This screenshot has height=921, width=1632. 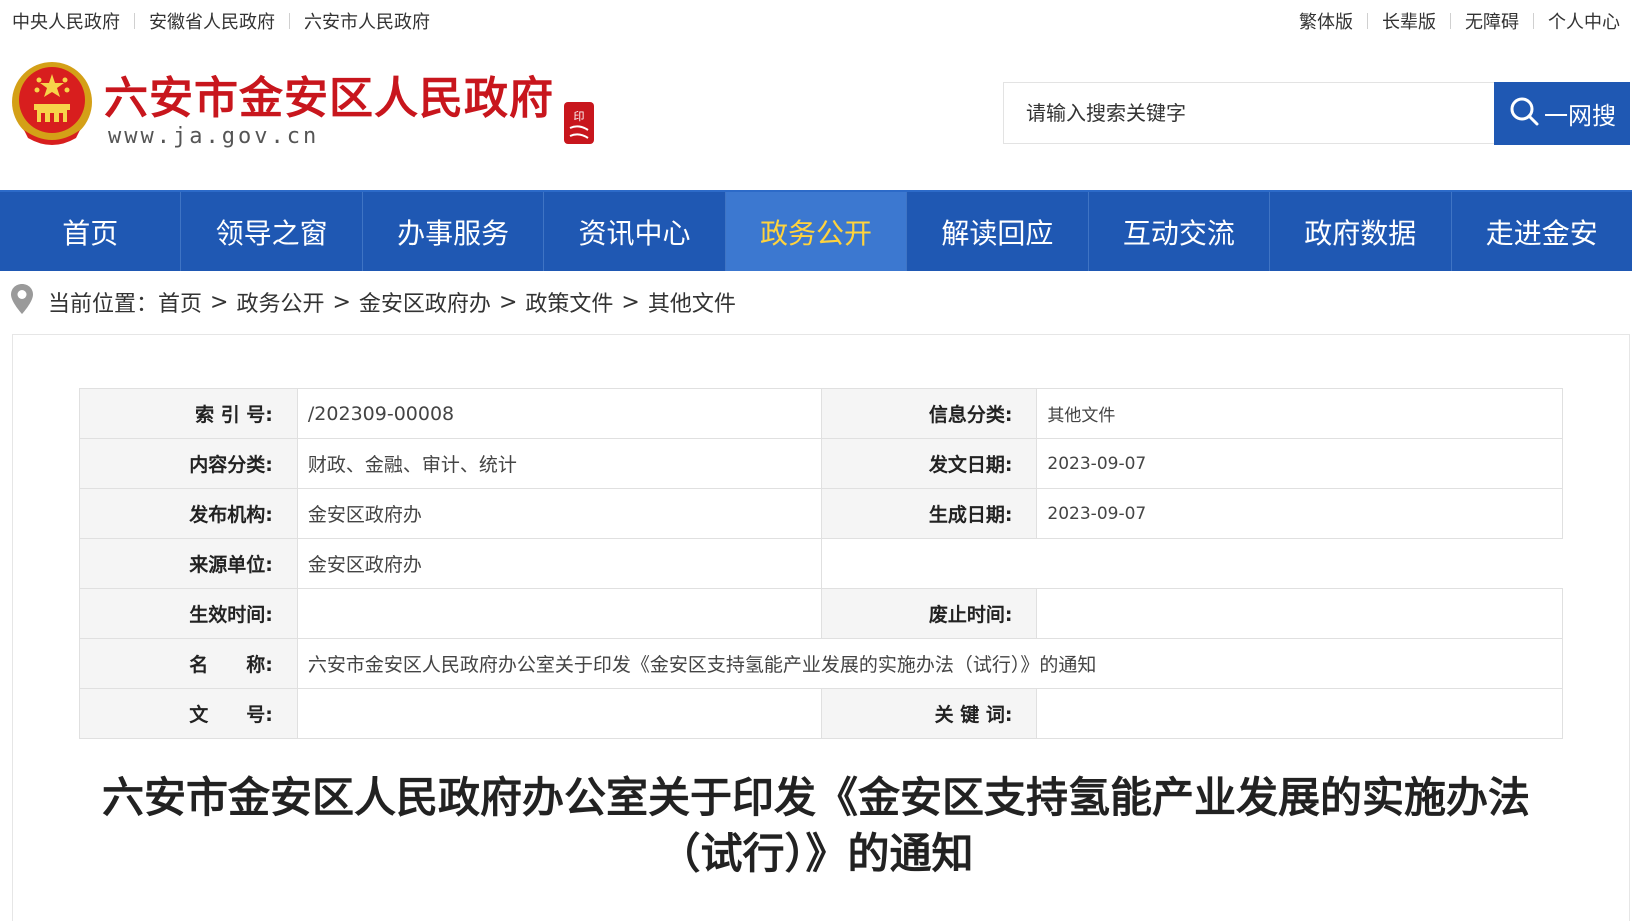 What do you see at coordinates (559, 713) in the screenshot?
I see `doc-number-value` at bounding box center [559, 713].